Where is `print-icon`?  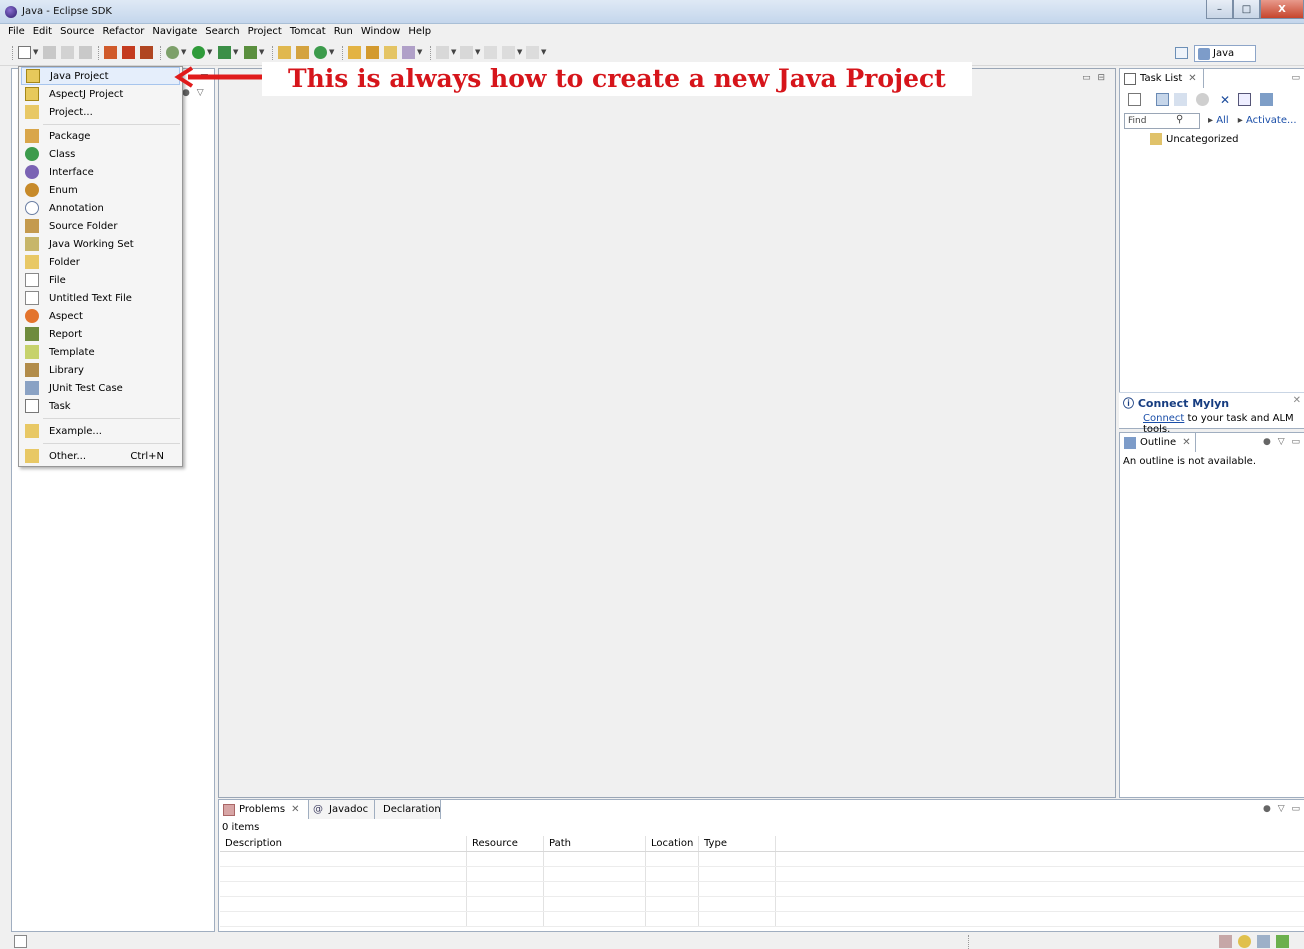
print-icon is located at coordinates (85, 52).